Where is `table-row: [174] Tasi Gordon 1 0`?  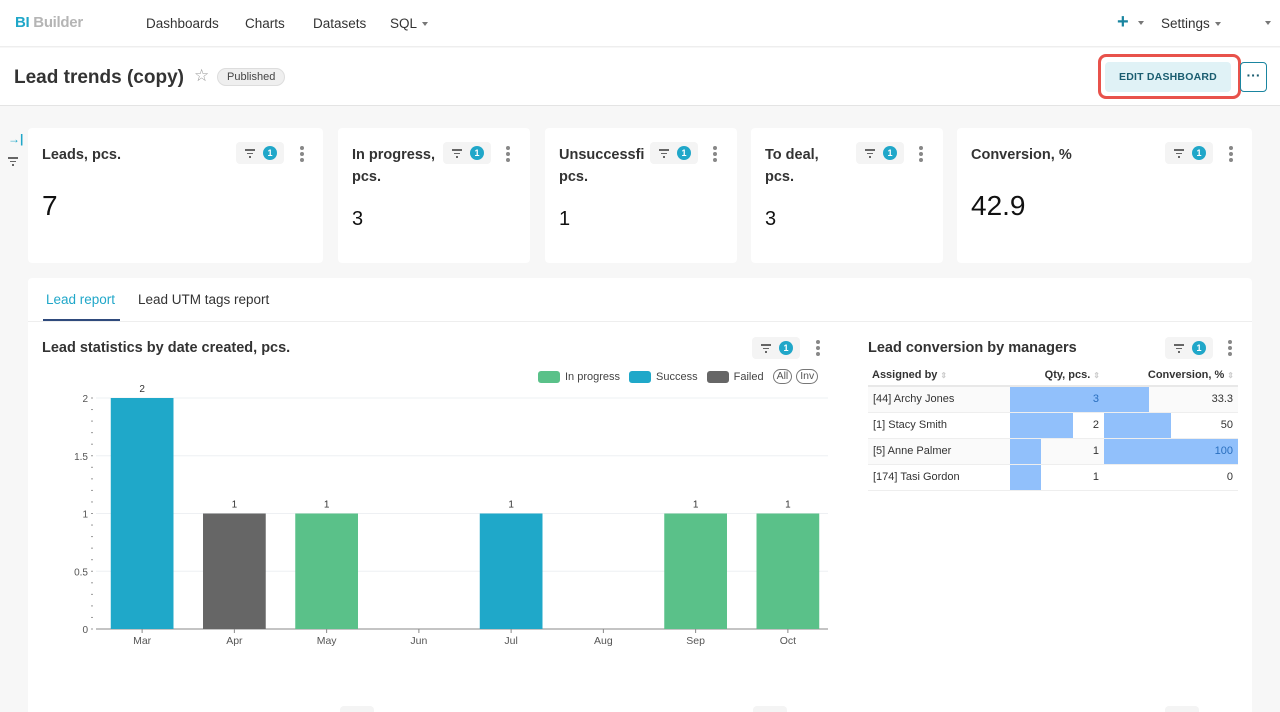
table-row: [174] Tasi Gordon 1 0 is located at coordinates (1053, 477).